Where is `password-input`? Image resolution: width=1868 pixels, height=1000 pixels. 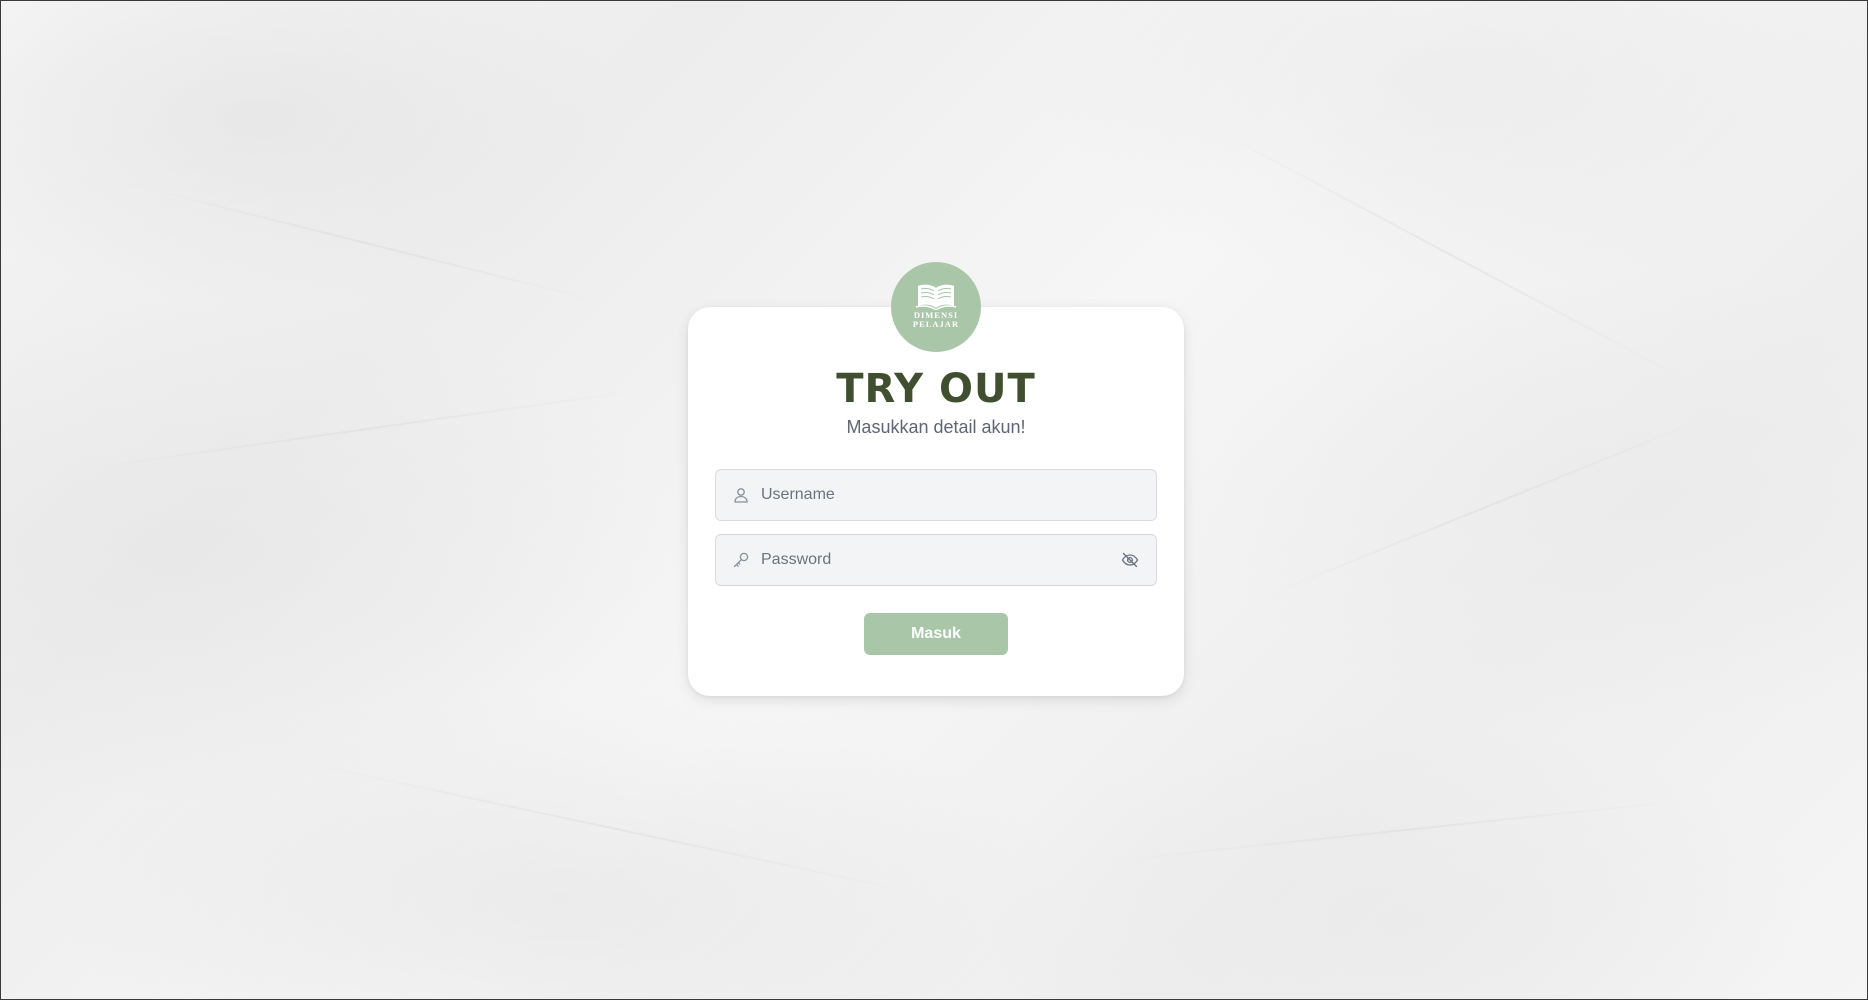 password-input is located at coordinates (940, 560).